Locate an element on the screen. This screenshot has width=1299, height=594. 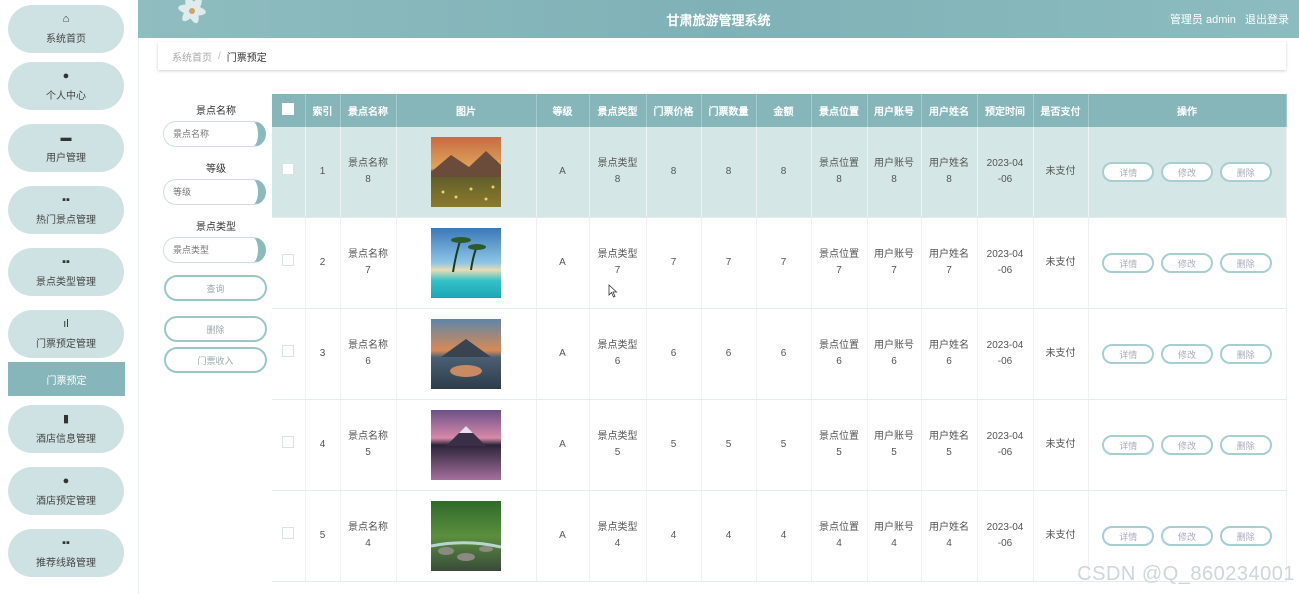
column-header: 预定时间 is located at coordinates (1005, 110).